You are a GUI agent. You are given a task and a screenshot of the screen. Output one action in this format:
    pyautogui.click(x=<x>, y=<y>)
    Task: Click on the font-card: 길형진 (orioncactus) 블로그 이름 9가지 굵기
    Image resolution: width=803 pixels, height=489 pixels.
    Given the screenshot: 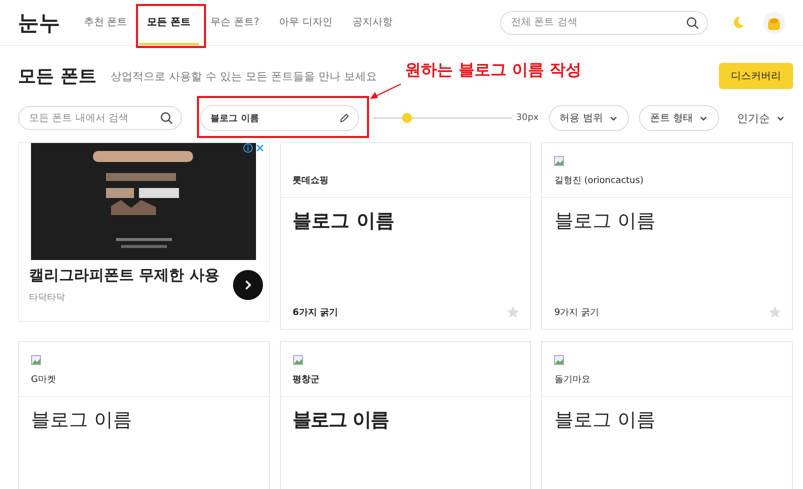 What is the action you would take?
    pyautogui.click(x=667, y=236)
    